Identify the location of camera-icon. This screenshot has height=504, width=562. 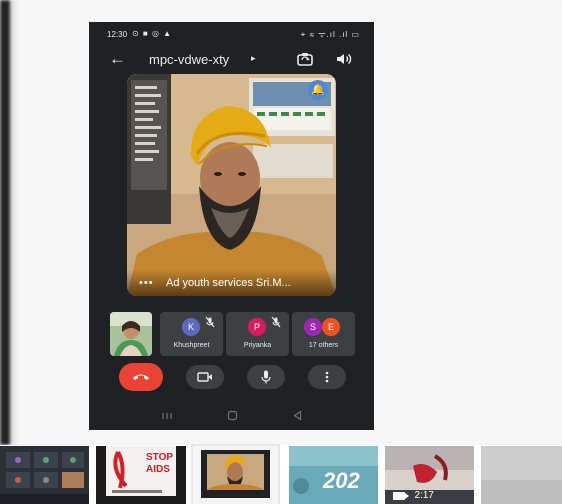
(204, 377).